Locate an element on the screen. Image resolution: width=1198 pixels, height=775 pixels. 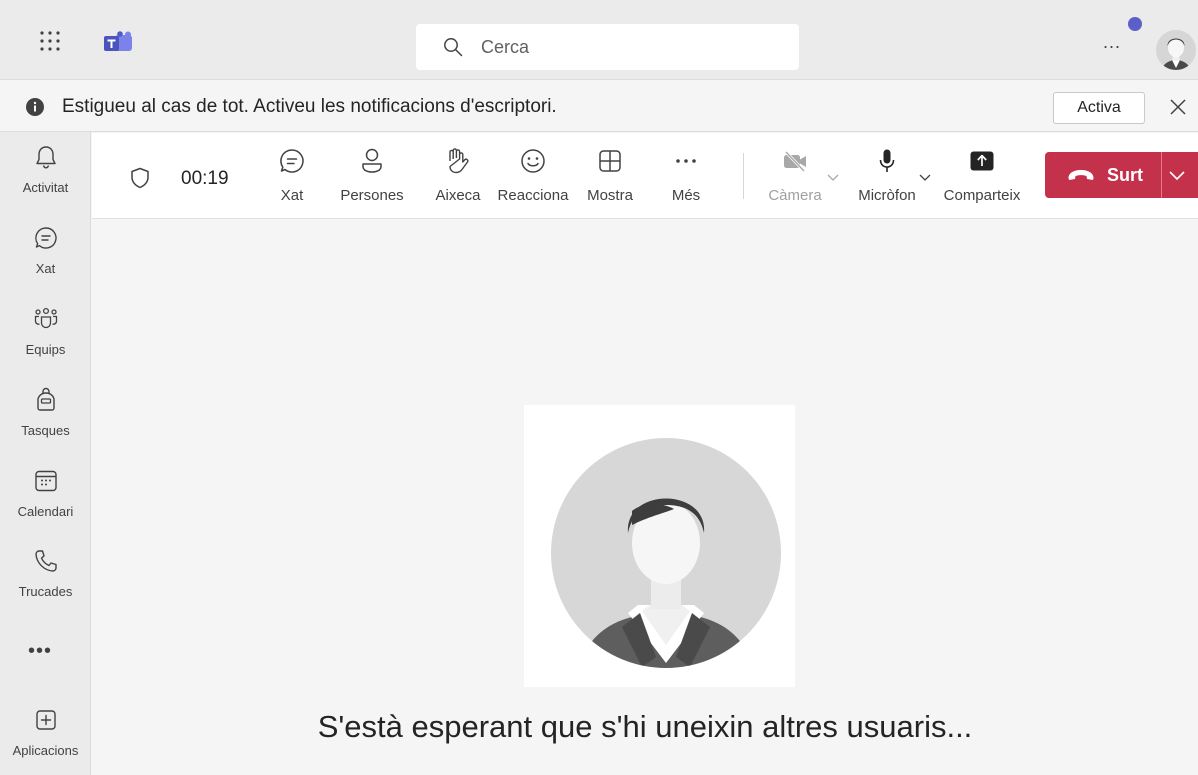
sidebar-item-calls: Trucades is located at coordinates (45, 575).